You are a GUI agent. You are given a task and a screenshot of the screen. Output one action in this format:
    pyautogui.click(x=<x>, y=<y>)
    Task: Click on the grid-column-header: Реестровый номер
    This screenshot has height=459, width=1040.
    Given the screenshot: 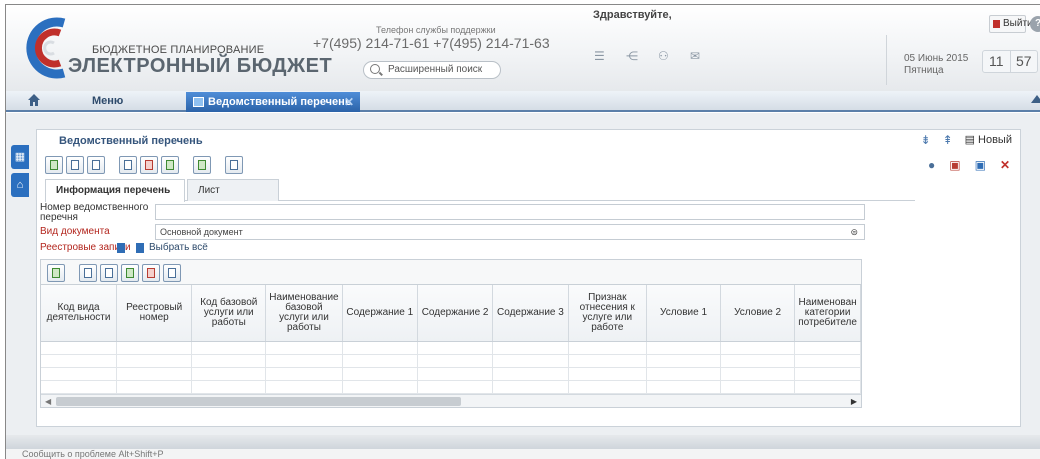 What is the action you would take?
    pyautogui.click(x=154, y=313)
    